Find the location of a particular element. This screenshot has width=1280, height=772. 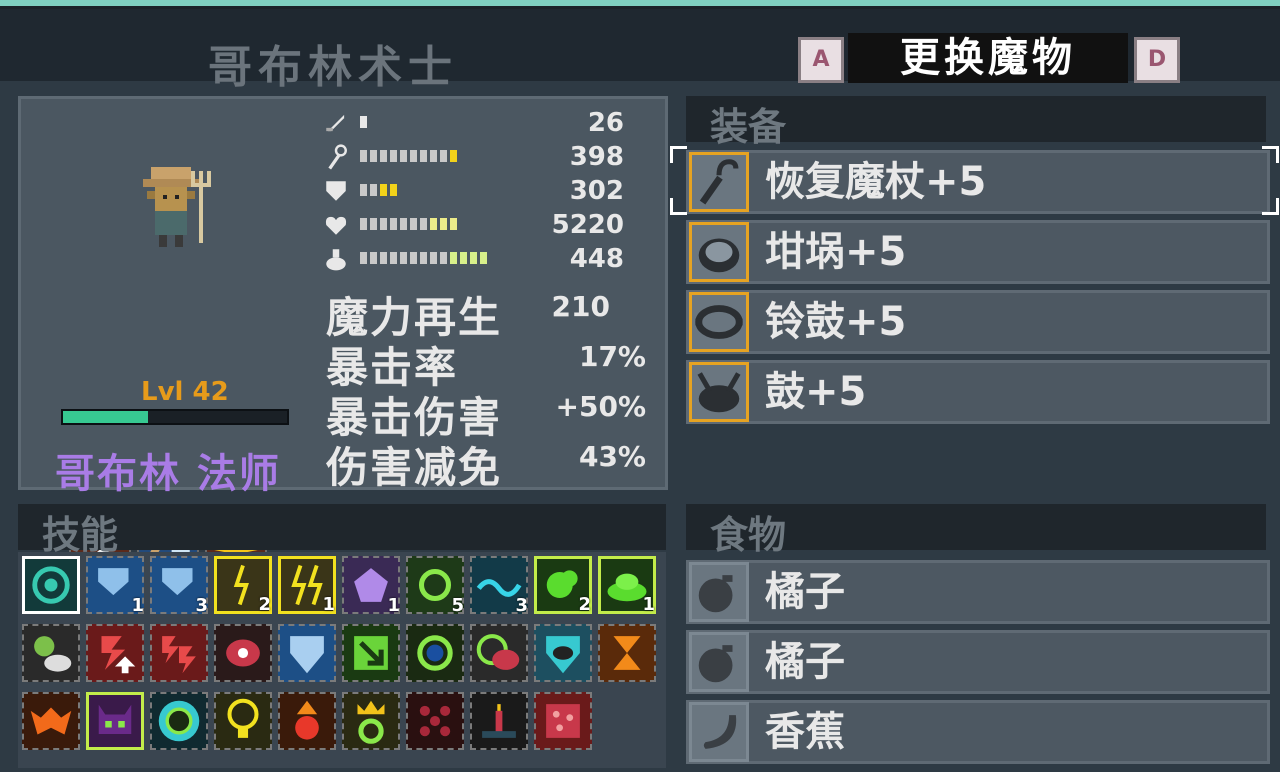

skill-shield-swap-icon: 1 is located at coordinates (115, 586).